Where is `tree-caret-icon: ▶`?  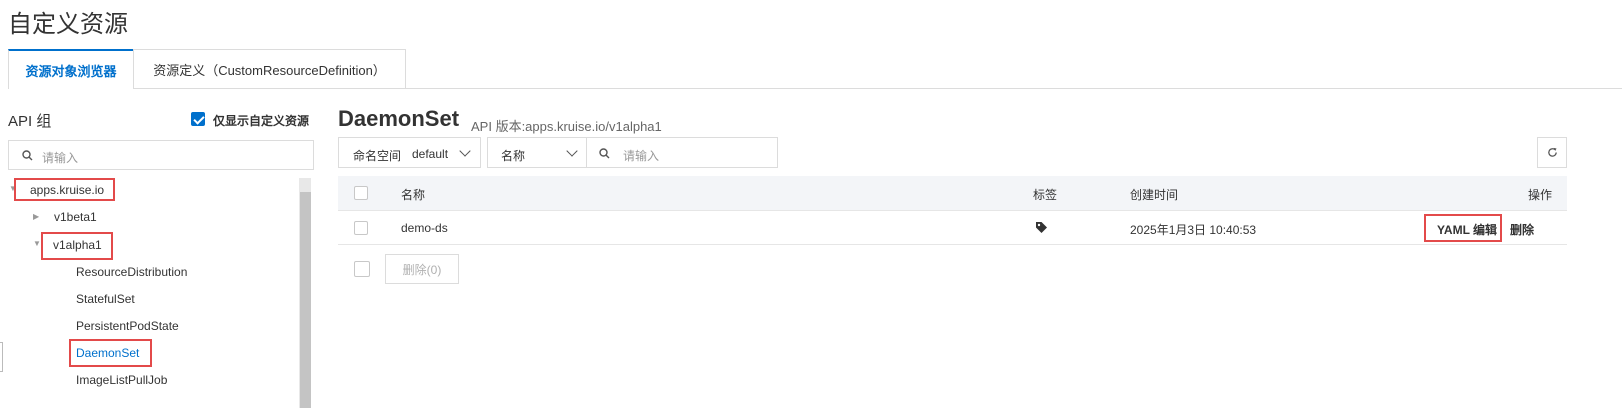 tree-caret-icon: ▶ is located at coordinates (36, 216).